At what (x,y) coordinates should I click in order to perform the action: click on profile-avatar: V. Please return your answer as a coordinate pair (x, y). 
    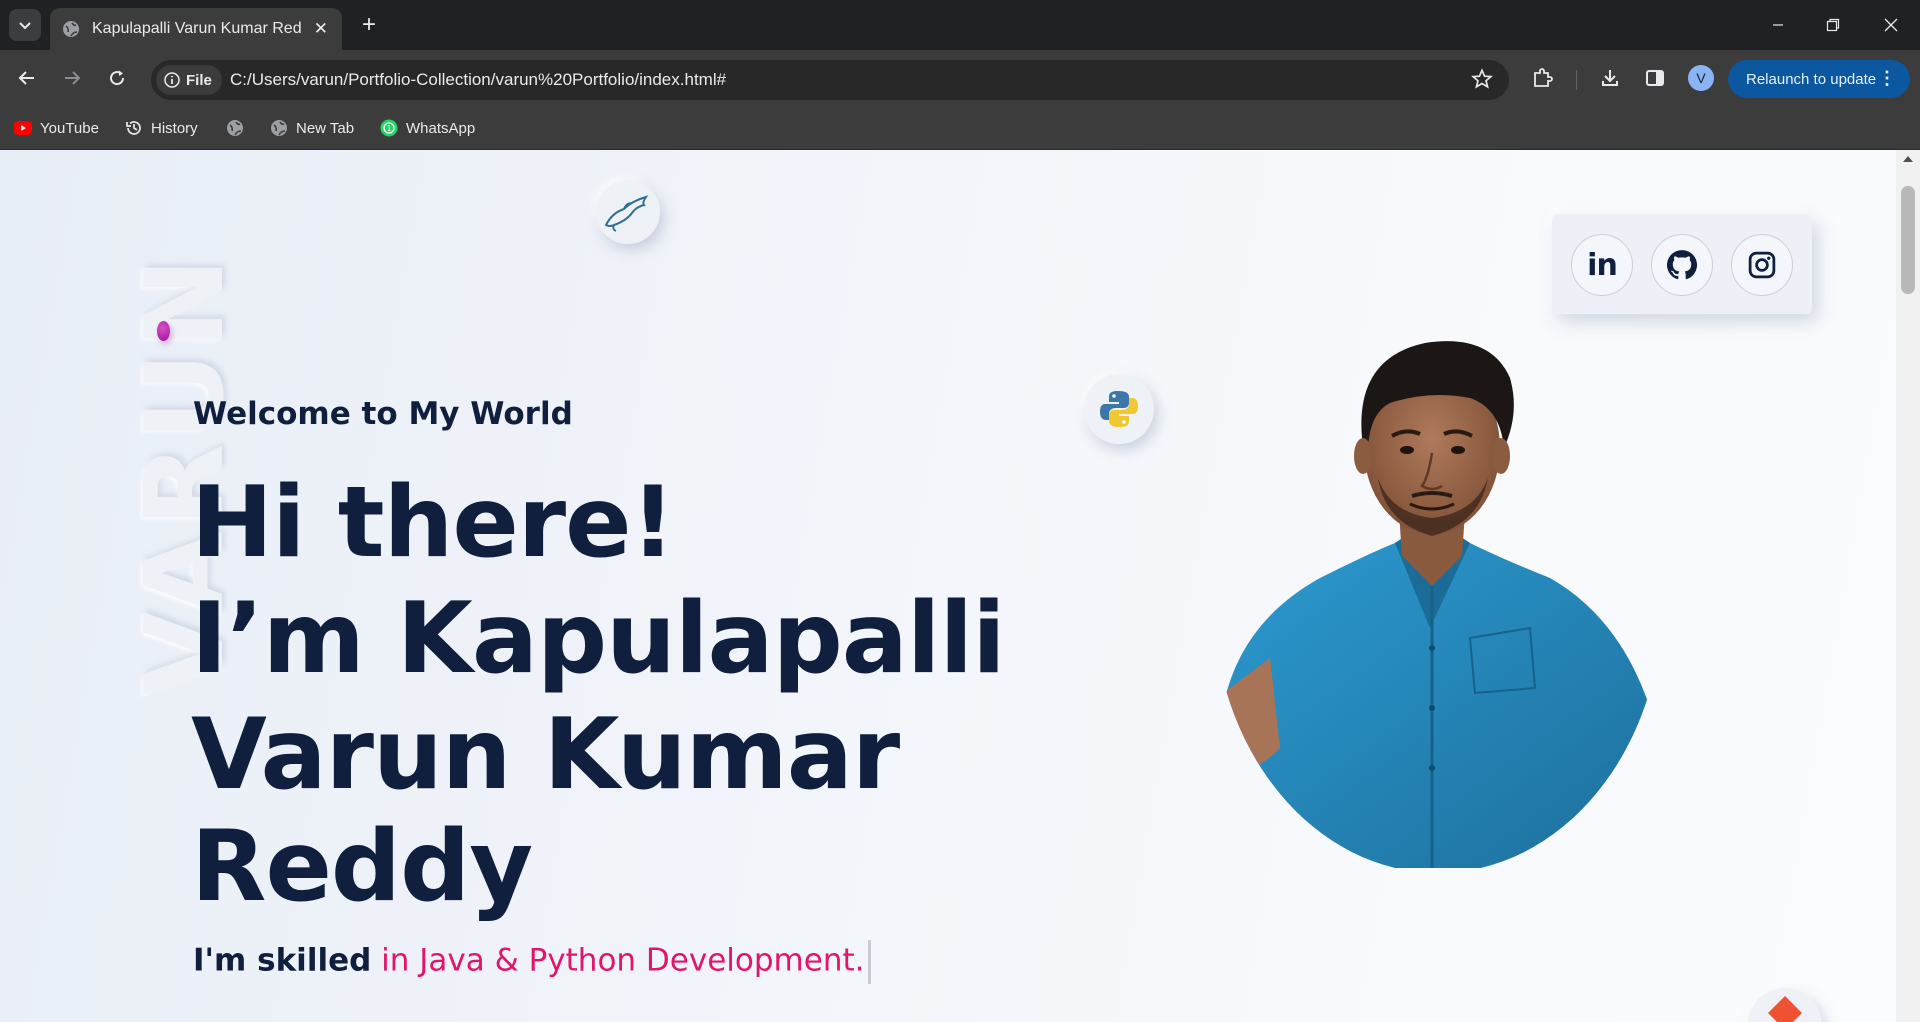
    Looking at the image, I should click on (1701, 78).